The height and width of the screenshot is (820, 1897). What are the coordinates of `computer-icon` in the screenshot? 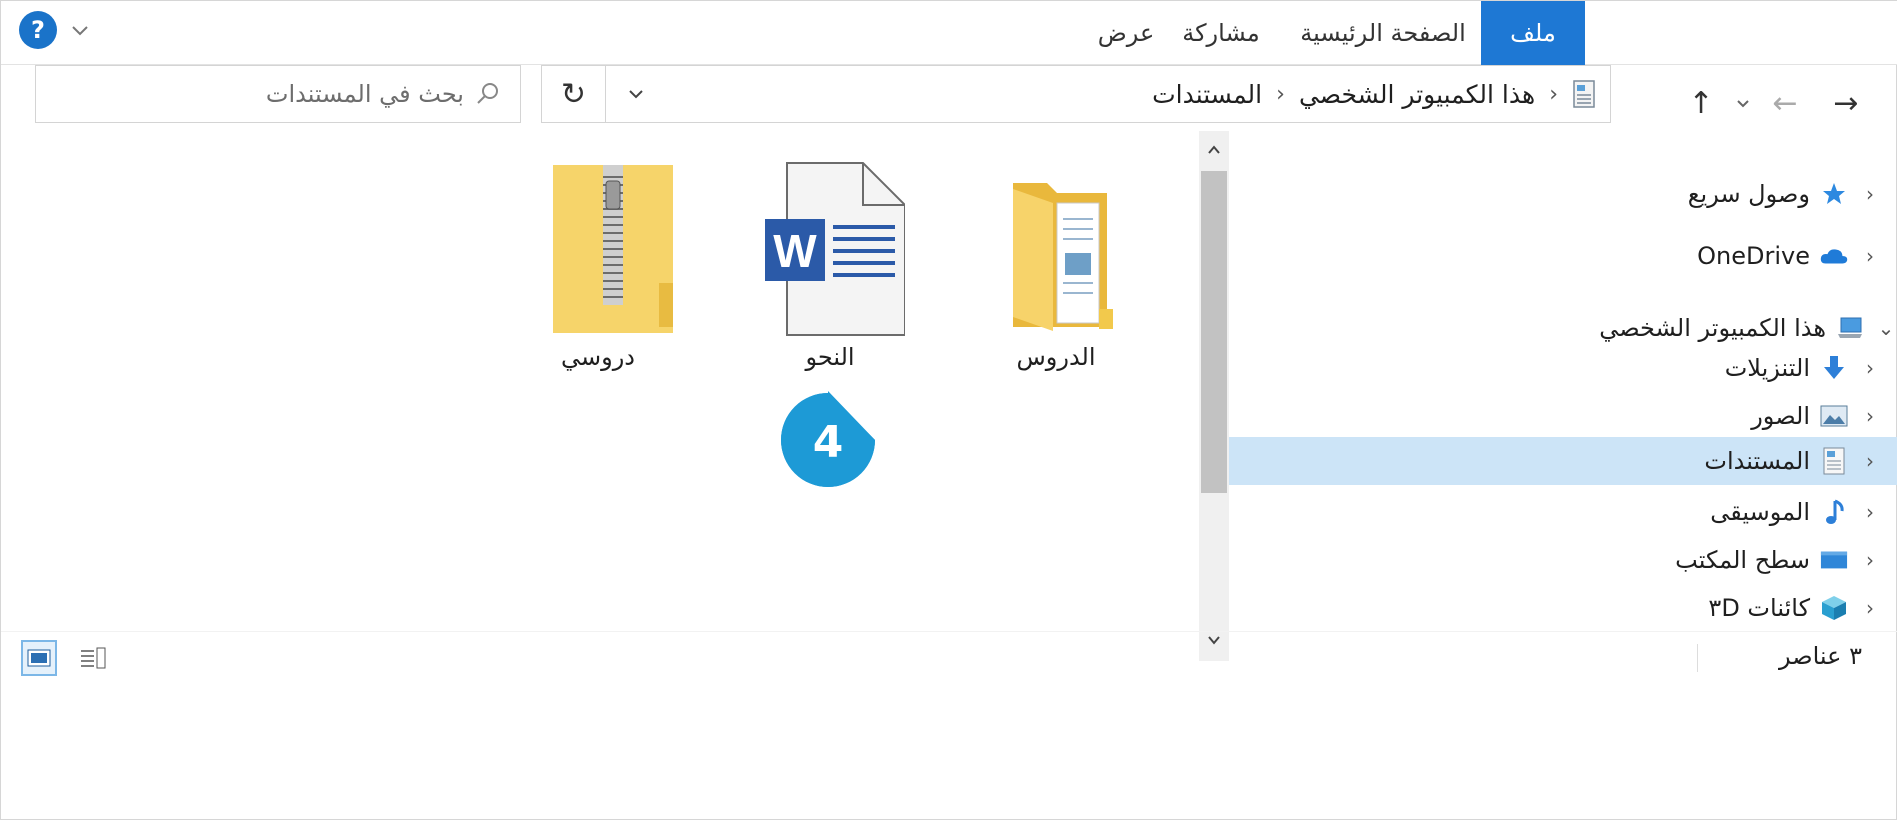 It's located at (1850, 328).